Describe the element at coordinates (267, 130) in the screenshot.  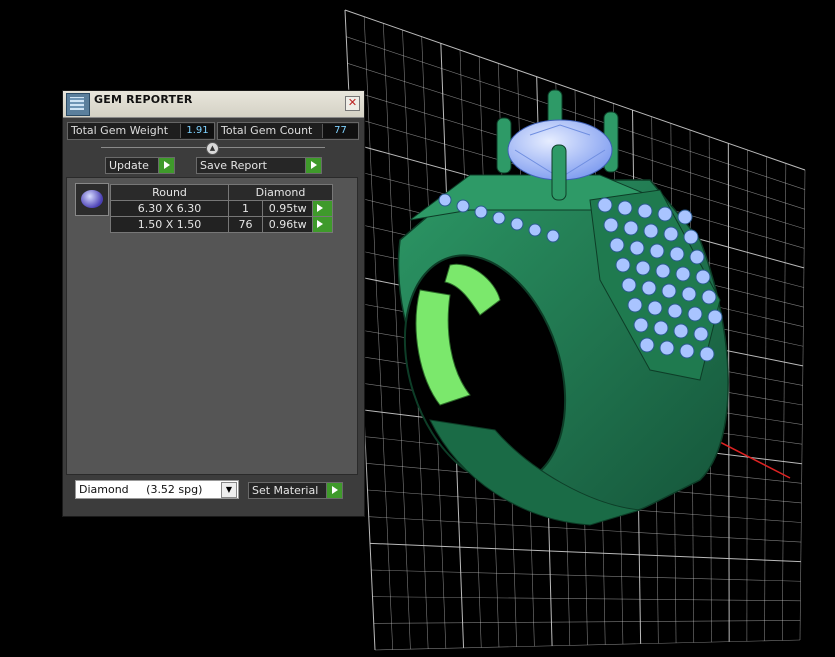
I see `total-gem-count-label: Total Gem Count` at that location.